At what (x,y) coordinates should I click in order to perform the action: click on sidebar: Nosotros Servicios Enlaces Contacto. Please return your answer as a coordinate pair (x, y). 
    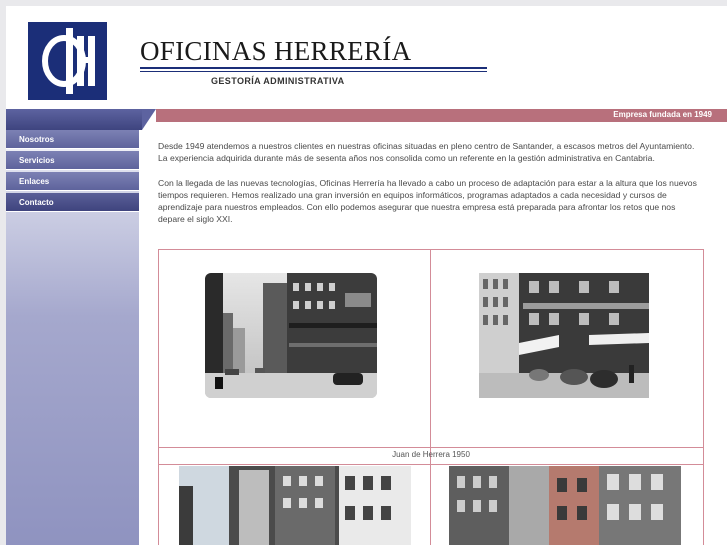
    Looking at the image, I should click on (72, 337).